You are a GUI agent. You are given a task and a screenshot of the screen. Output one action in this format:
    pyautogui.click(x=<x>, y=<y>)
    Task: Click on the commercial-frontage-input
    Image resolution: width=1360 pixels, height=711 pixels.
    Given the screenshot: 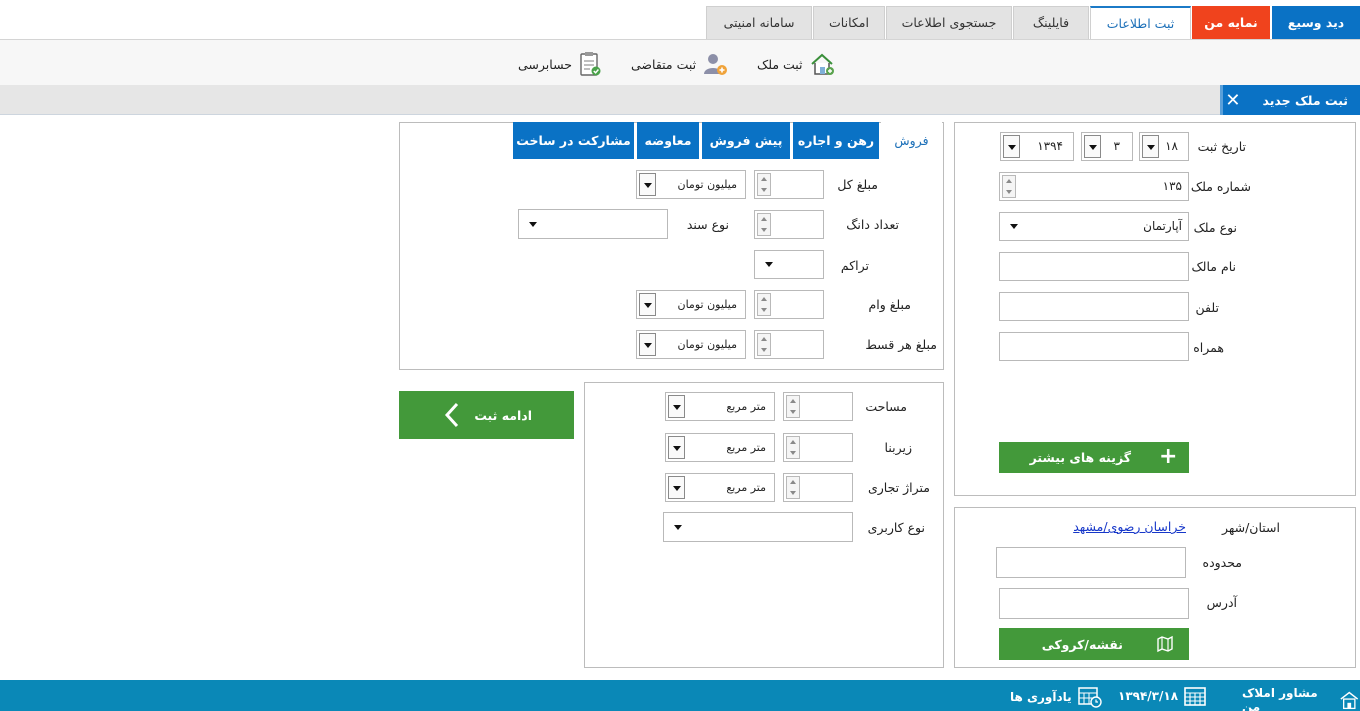 What is the action you would take?
    pyautogui.click(x=818, y=487)
    